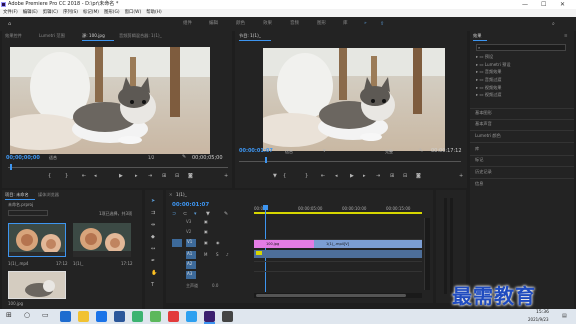 The image size is (576, 324). I want to click on menu-clip: 剪辑(C), so click(50, 13).